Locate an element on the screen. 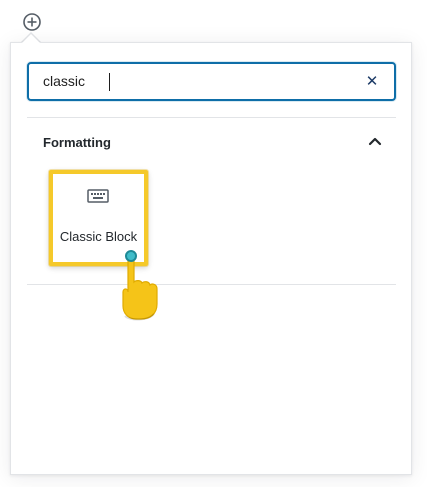  search-box: ✕ is located at coordinates (211, 81).